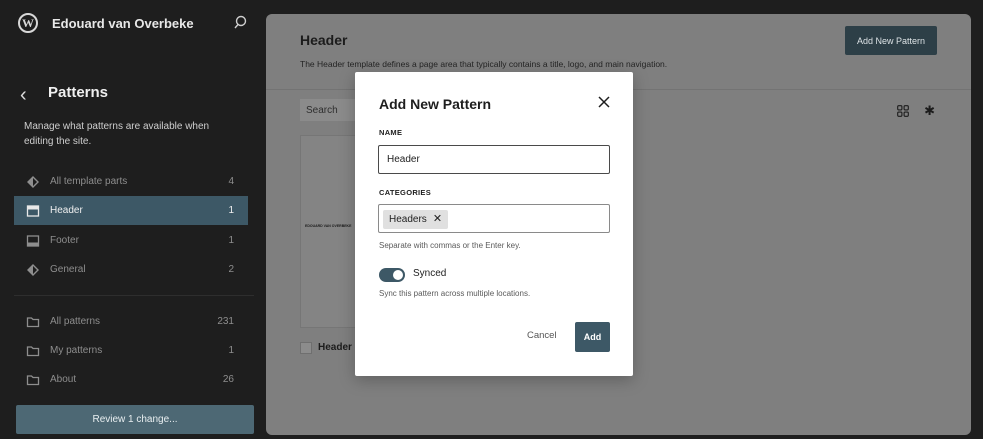 The width and height of the screenshot is (983, 439). What do you see at coordinates (929, 110) in the screenshot?
I see `gear-icon: ✱` at bounding box center [929, 110].